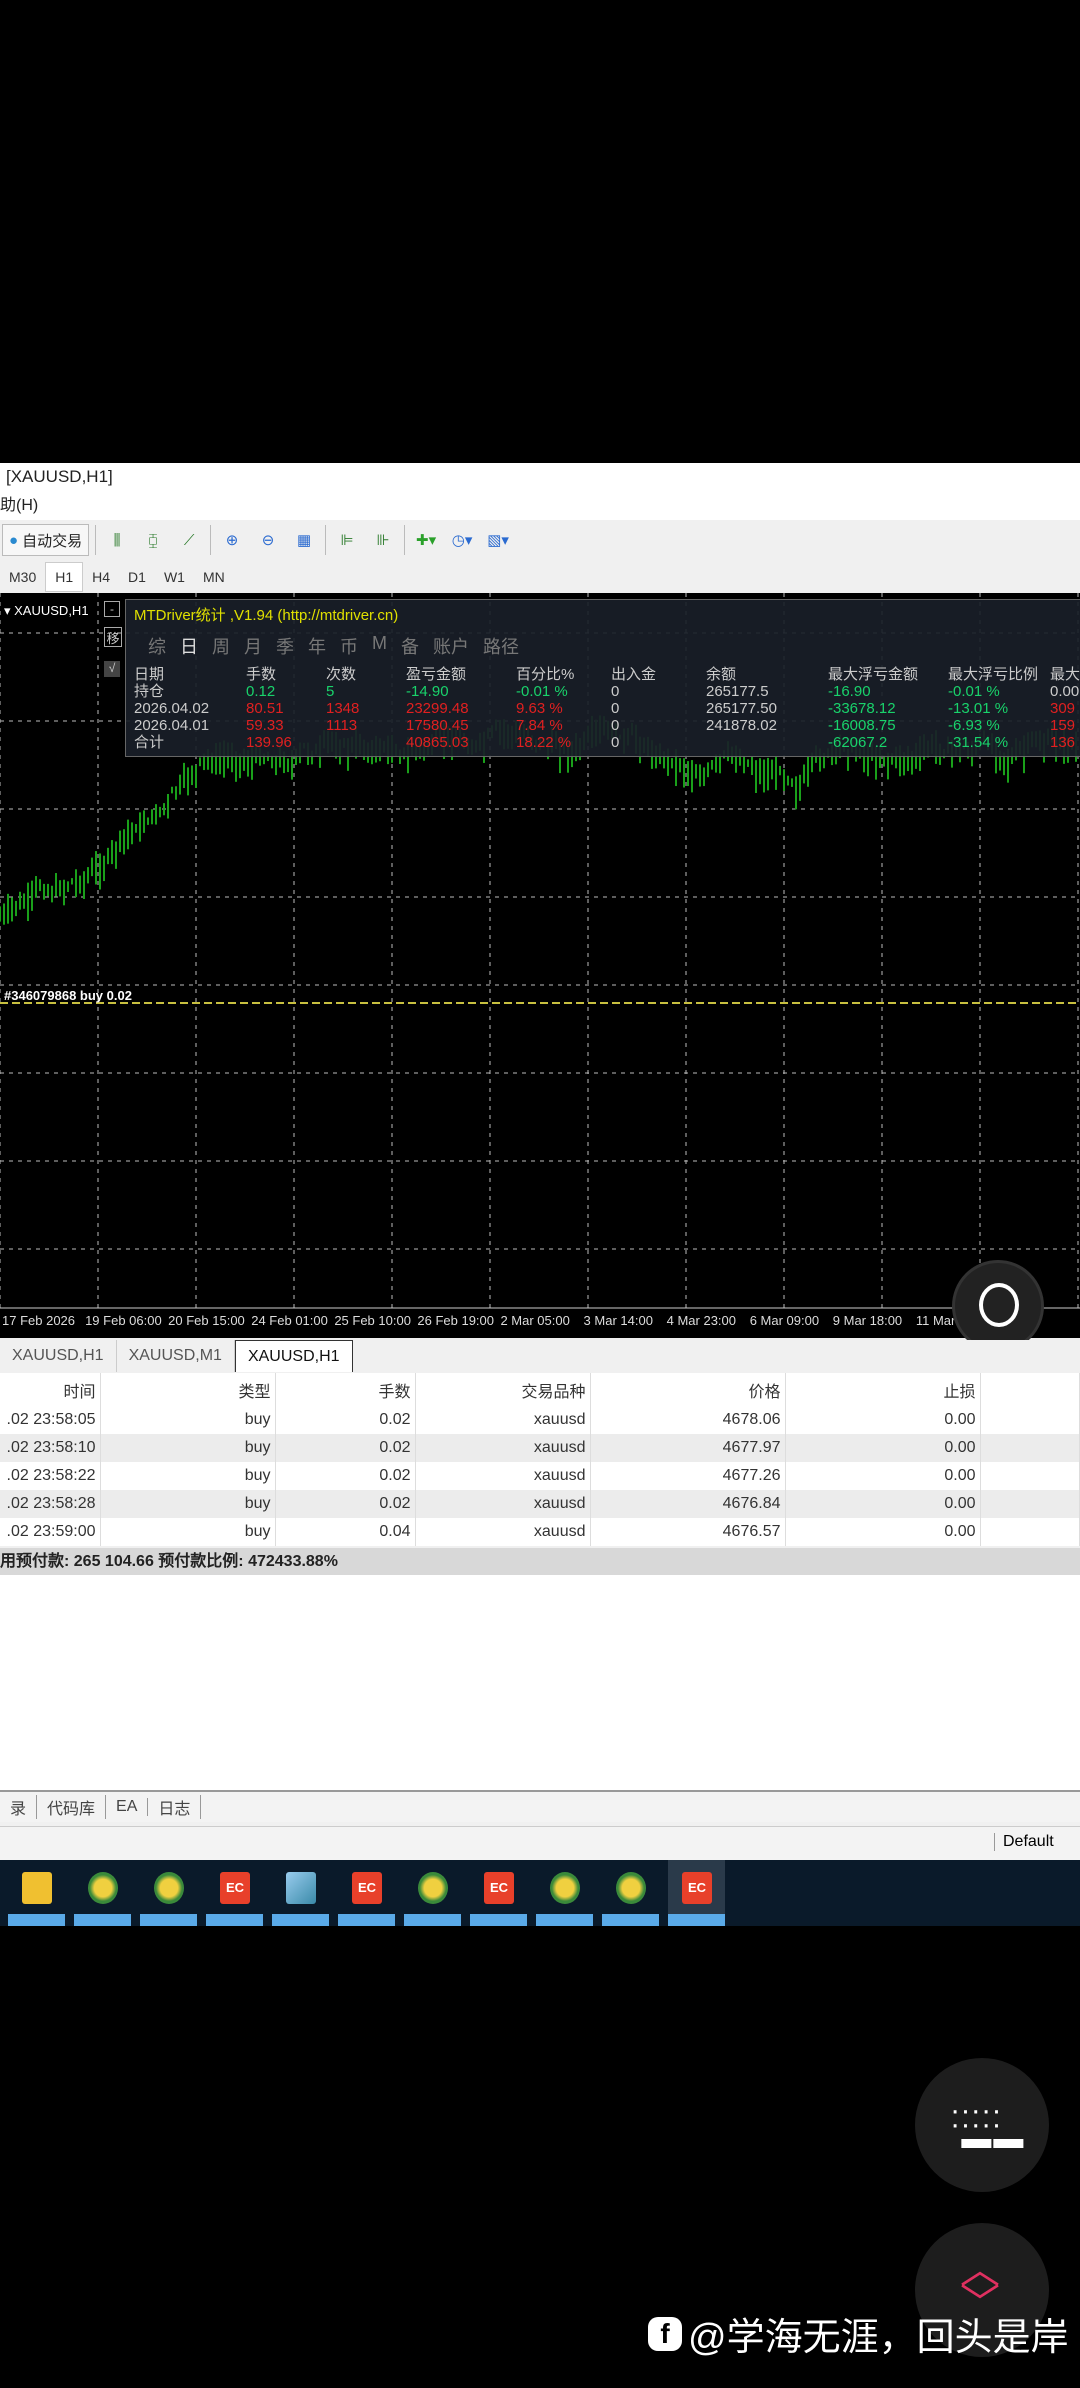 The image size is (1080, 2388). What do you see at coordinates (300, 1893) in the screenshot?
I see `taskbar-item-notes` at bounding box center [300, 1893].